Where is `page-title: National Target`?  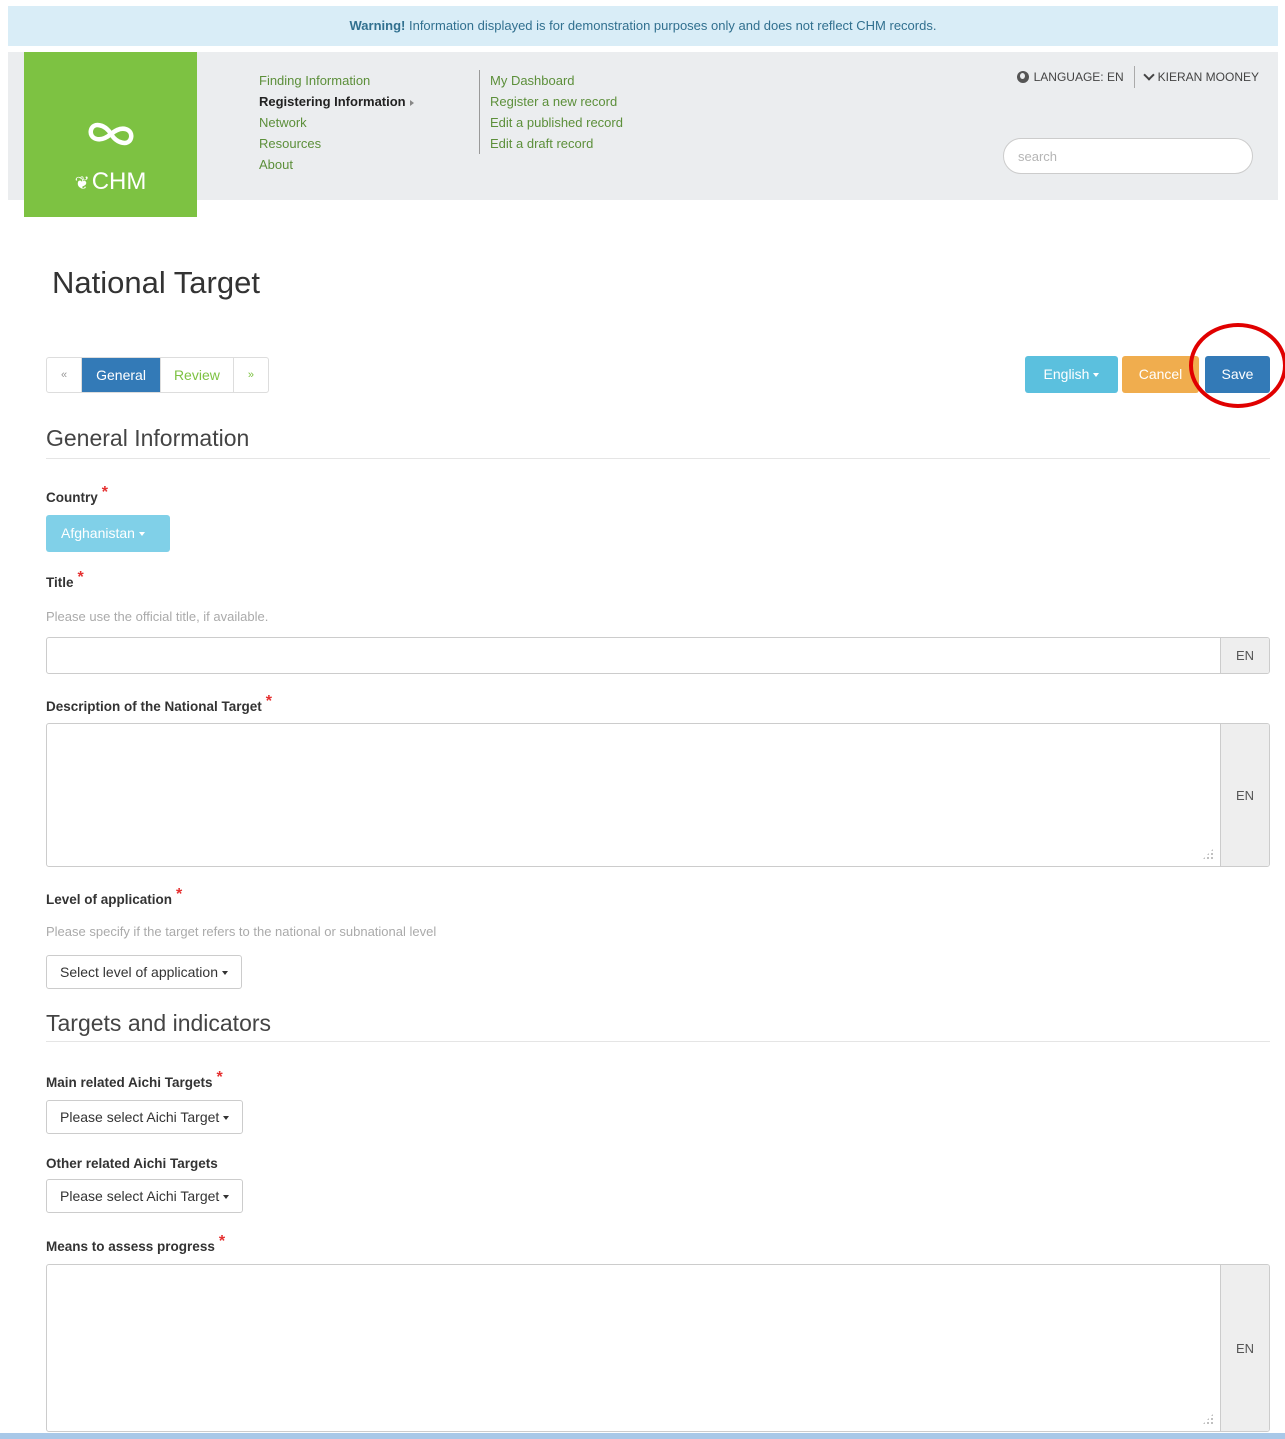 page-title: National Target is located at coordinates (156, 282).